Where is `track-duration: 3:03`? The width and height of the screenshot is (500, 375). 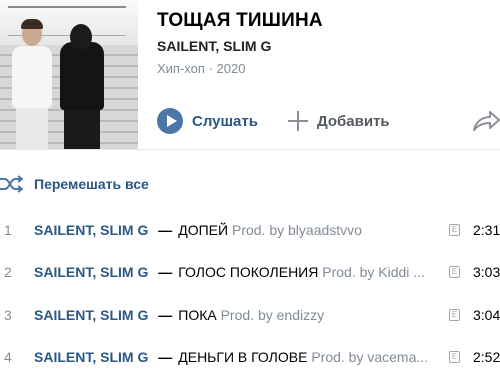
track-duration: 3:03 is located at coordinates (486, 272).